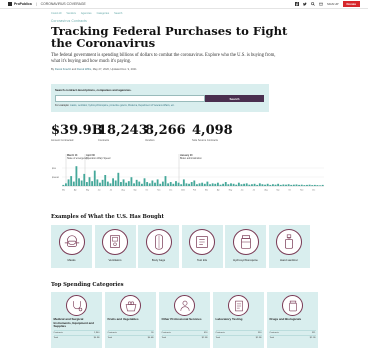 The image size is (368, 351). Describe the element at coordinates (313, 4) in the screenshot. I see `search-icon` at that location.